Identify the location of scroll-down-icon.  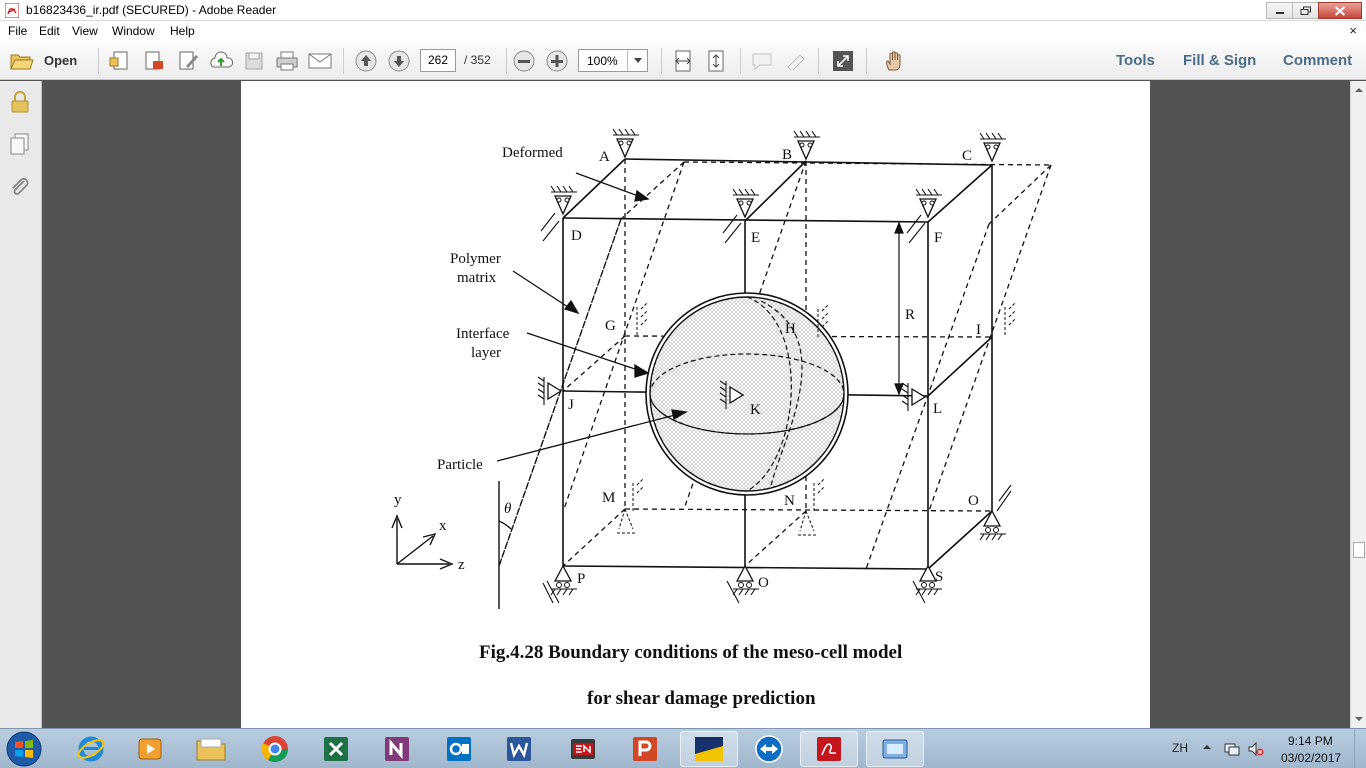
(1359, 719).